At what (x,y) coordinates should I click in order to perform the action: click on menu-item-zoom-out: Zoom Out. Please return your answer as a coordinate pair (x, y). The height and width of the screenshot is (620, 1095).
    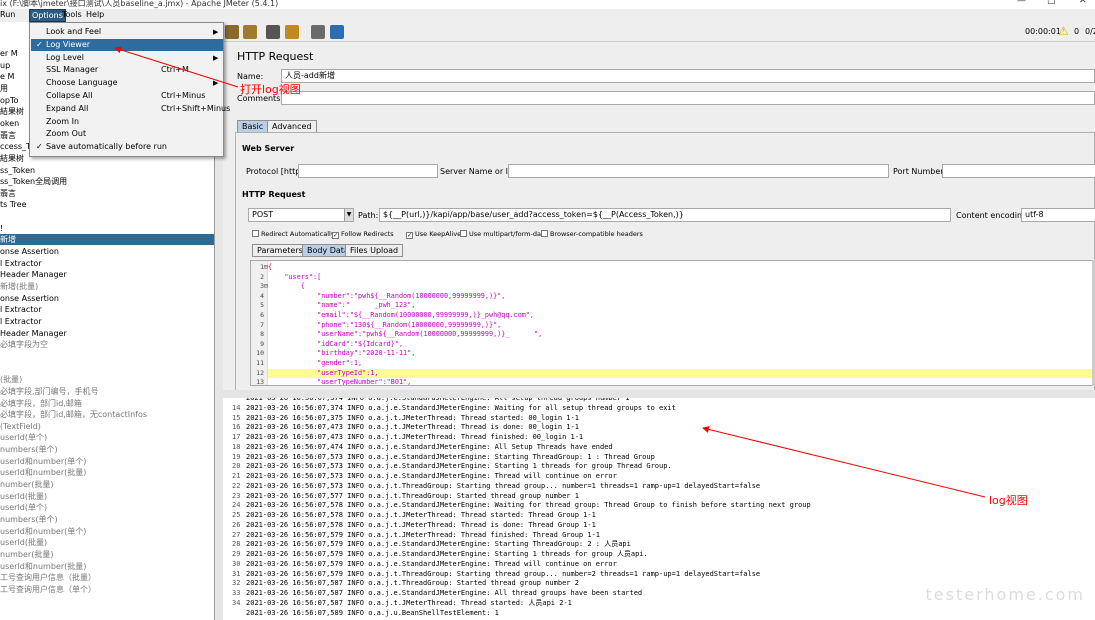
    Looking at the image, I should click on (127, 134).